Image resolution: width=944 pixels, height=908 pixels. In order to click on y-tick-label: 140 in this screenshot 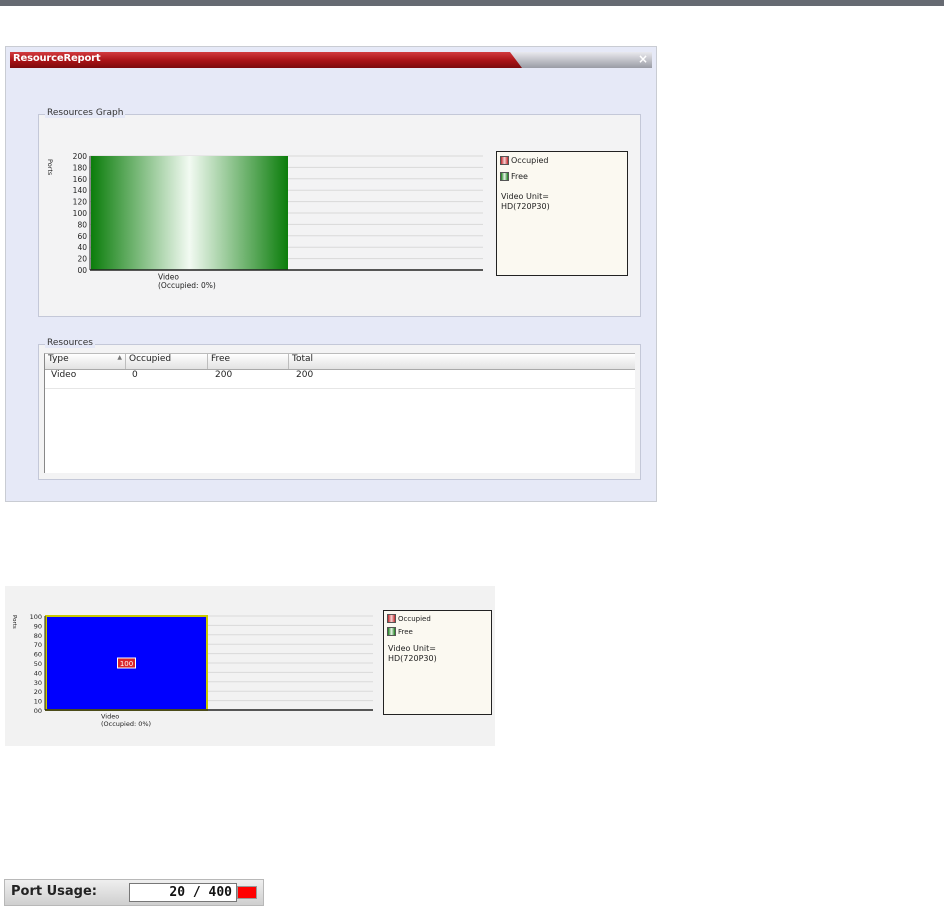, I will do `click(80, 190)`.